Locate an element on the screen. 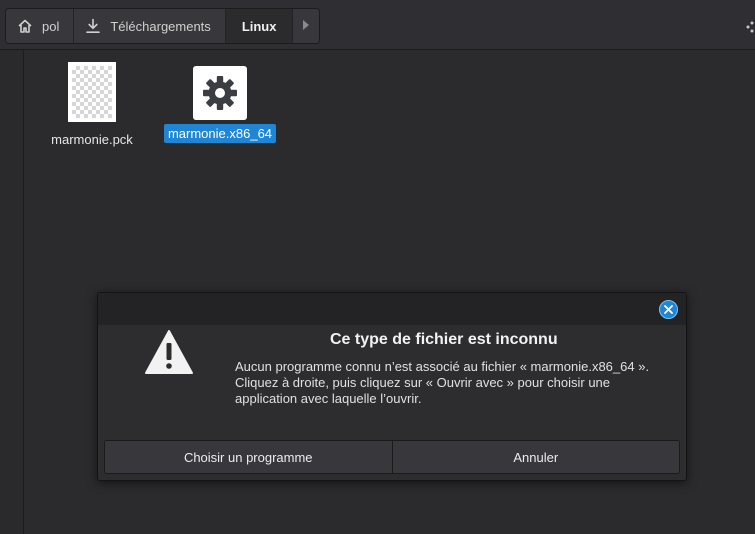 This screenshot has width=755, height=534. breadcrumb-label: Linux is located at coordinates (259, 26).